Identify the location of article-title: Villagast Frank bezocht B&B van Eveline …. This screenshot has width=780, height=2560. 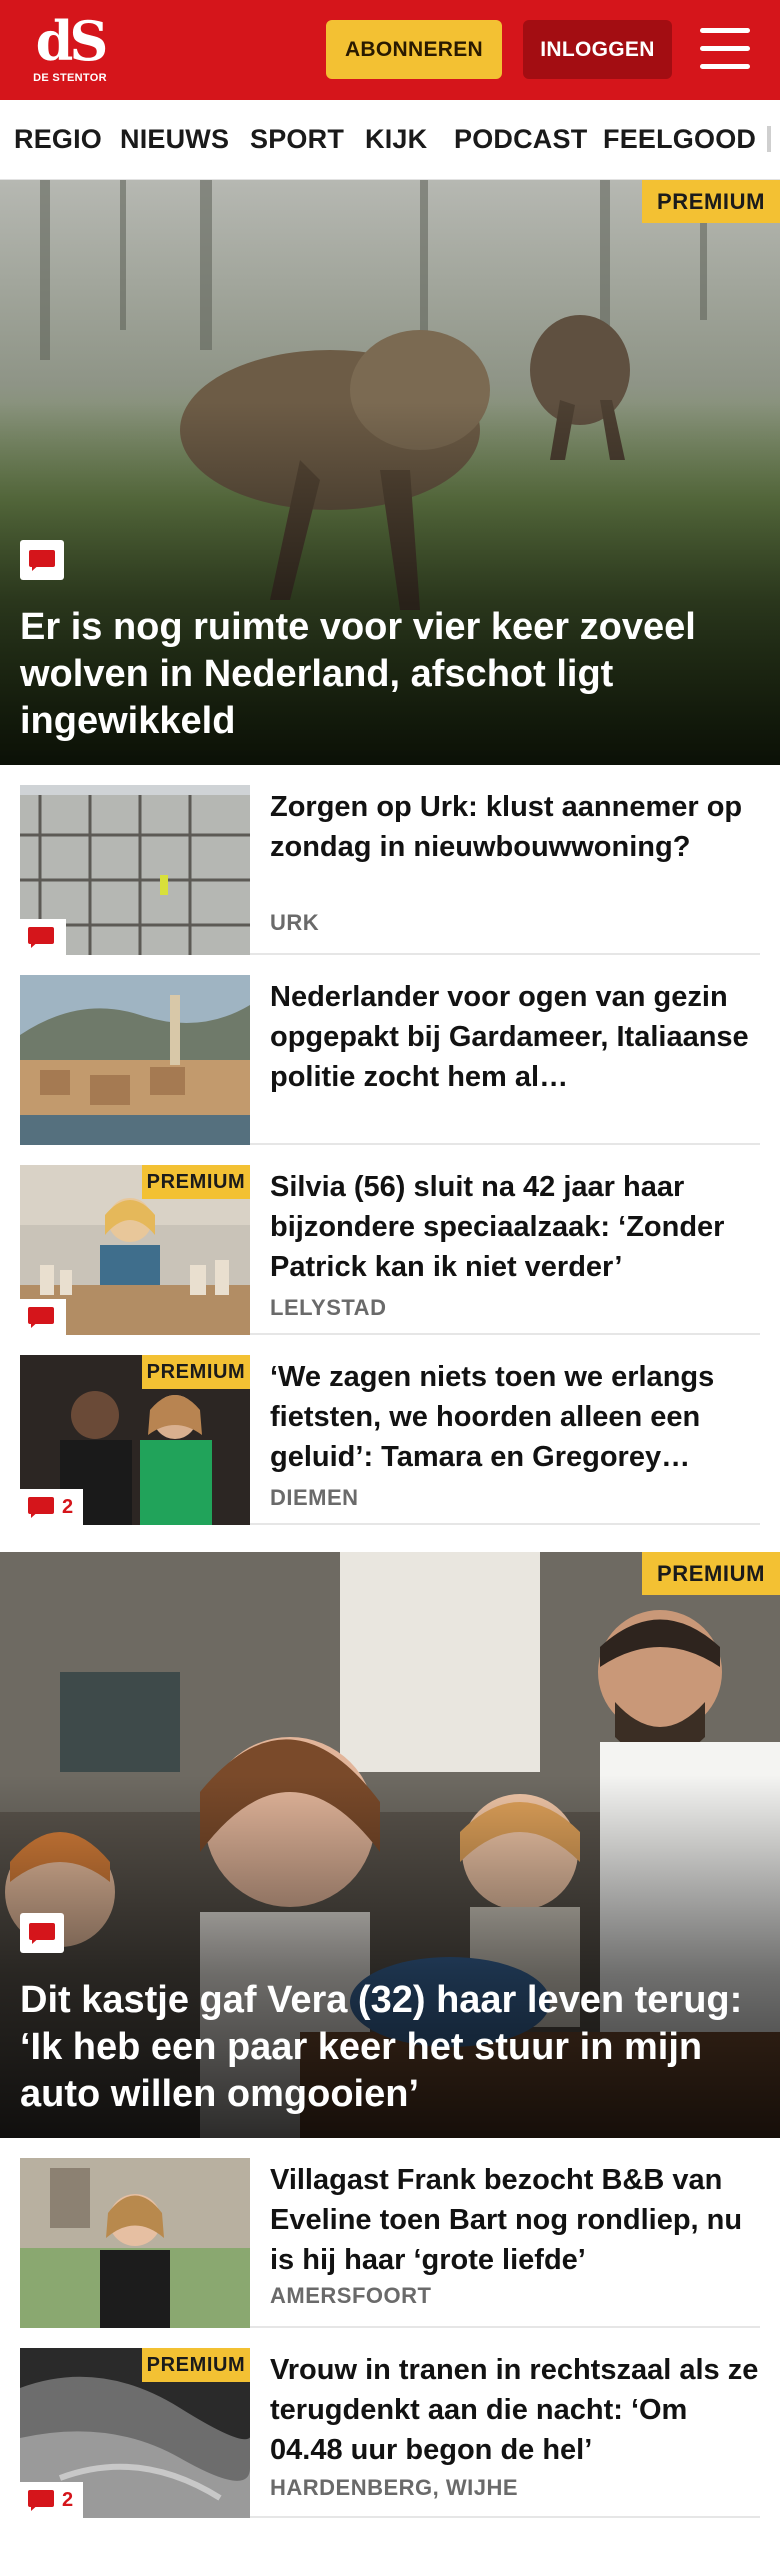
(515, 2220).